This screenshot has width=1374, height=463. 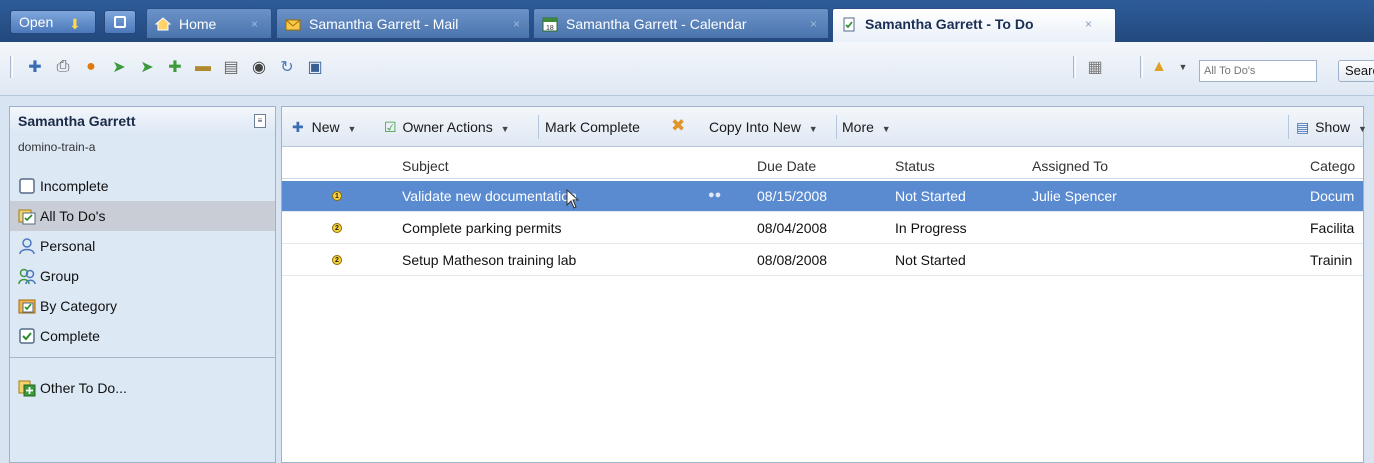 I want to click on calendar-icon: 18, so click(x=550, y=24).